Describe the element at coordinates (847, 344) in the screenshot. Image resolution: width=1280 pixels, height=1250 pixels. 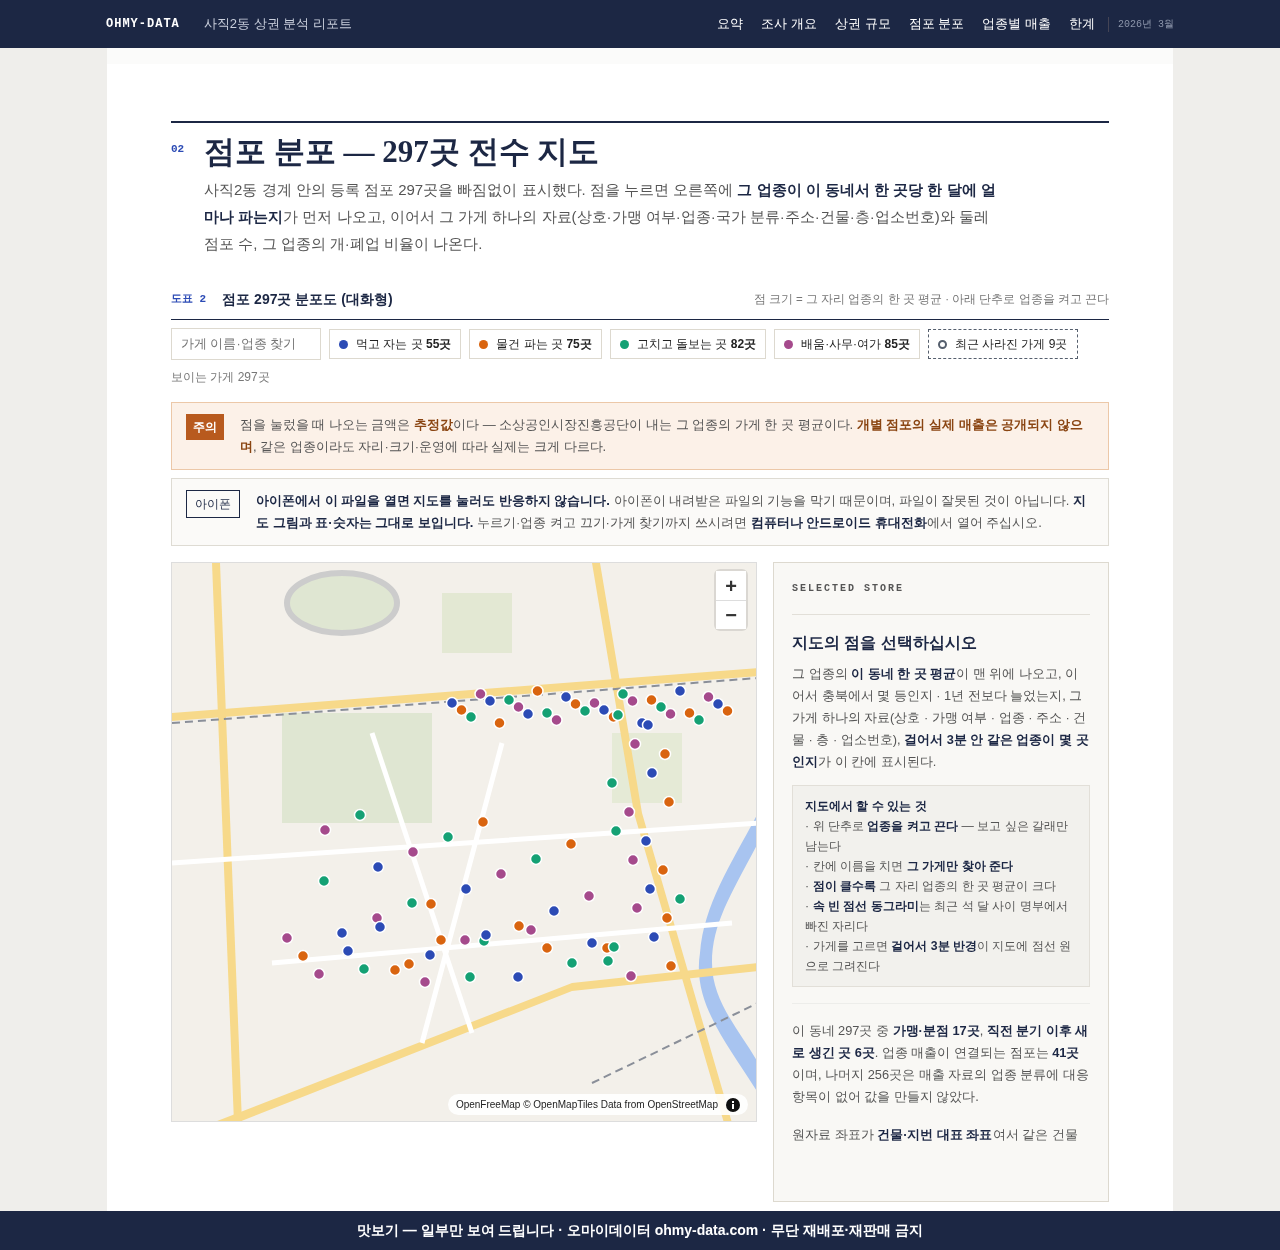
I see `category-filter-button: 배움·사무·여가 85곳` at that location.